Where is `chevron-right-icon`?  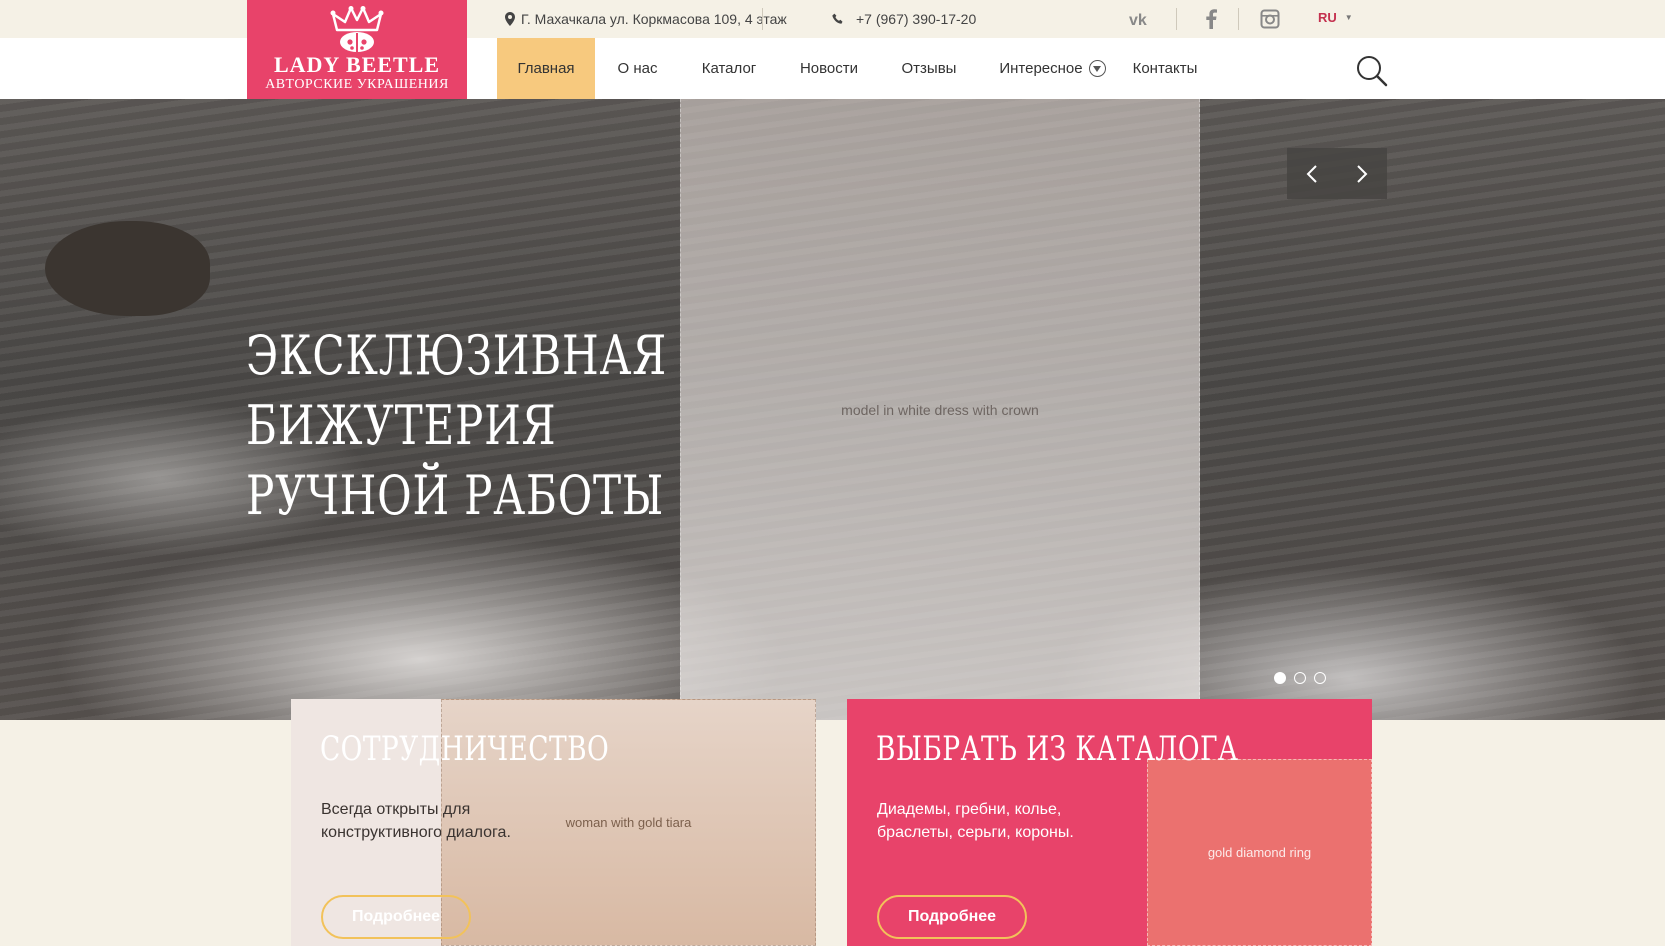
chevron-right-icon is located at coordinates (1362, 173).